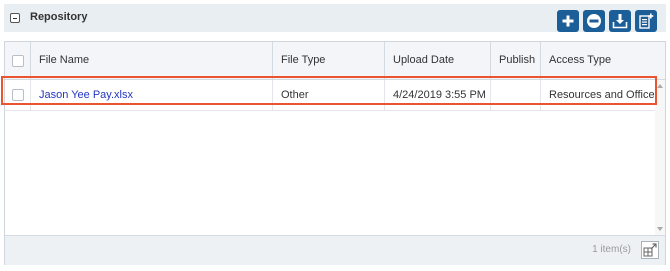 Image resolution: width=670 pixels, height=271 pixels. I want to click on row-checkbox, so click(18, 95).